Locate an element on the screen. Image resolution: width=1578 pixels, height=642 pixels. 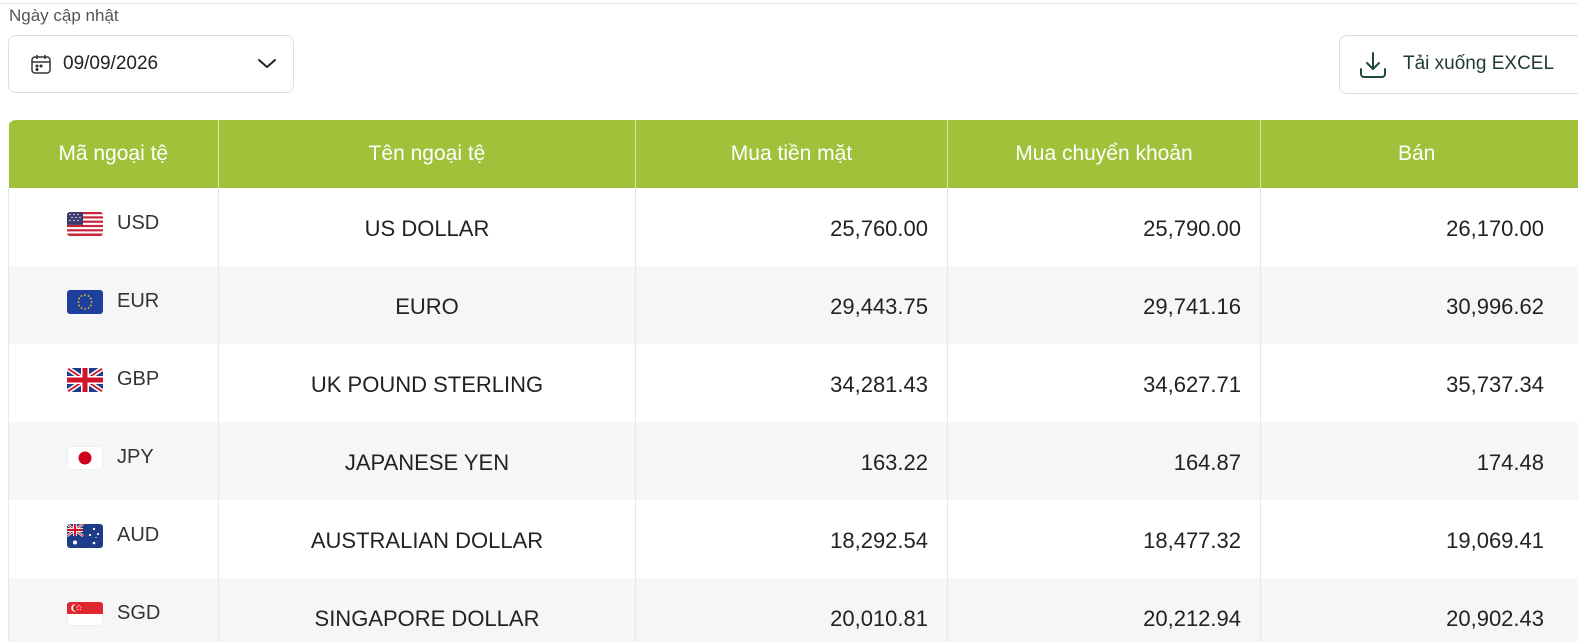
uk-flag-icon is located at coordinates (85, 380).